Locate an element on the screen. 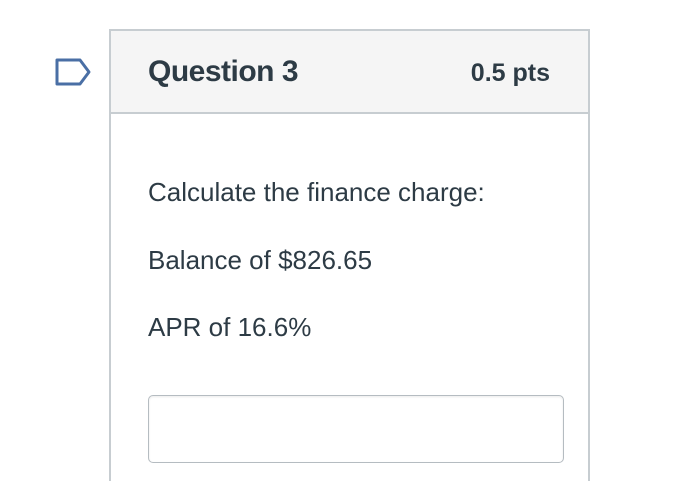 The height and width of the screenshot is (481, 700). question-balance: Balance of $826.65 is located at coordinates (260, 260).